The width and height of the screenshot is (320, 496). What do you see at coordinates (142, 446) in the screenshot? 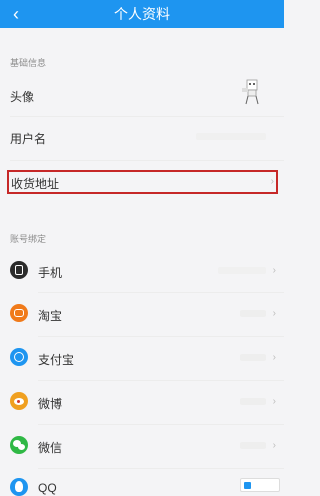
I see `account-row-wechat: 微信 ›` at bounding box center [142, 446].